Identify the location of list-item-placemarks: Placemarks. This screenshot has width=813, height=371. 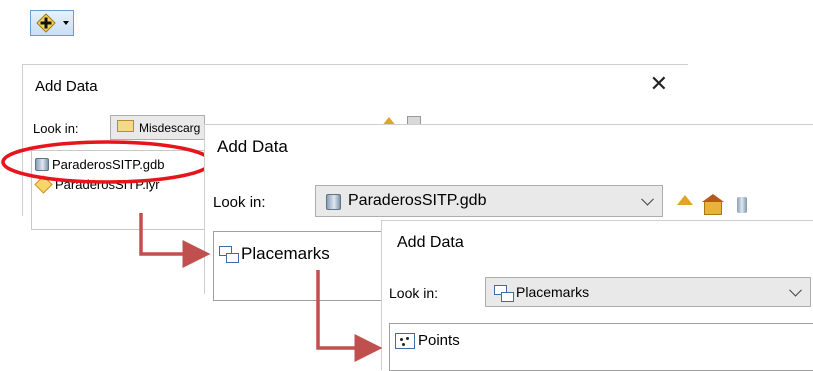
(274, 254).